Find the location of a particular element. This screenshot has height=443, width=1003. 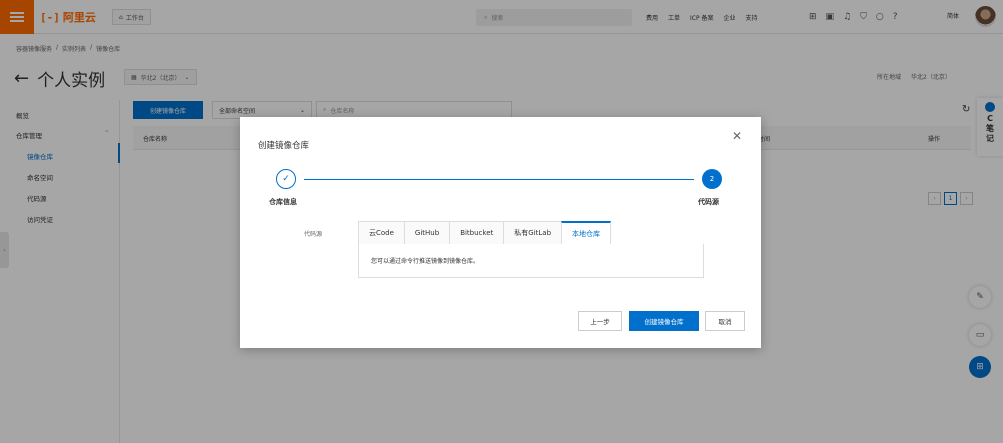

prev-step-button: 上一步 is located at coordinates (600, 321).